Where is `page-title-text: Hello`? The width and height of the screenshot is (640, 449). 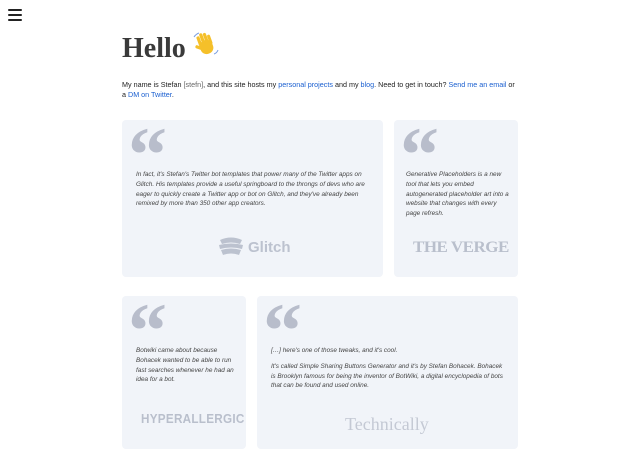 page-title-text: Hello is located at coordinates (154, 48).